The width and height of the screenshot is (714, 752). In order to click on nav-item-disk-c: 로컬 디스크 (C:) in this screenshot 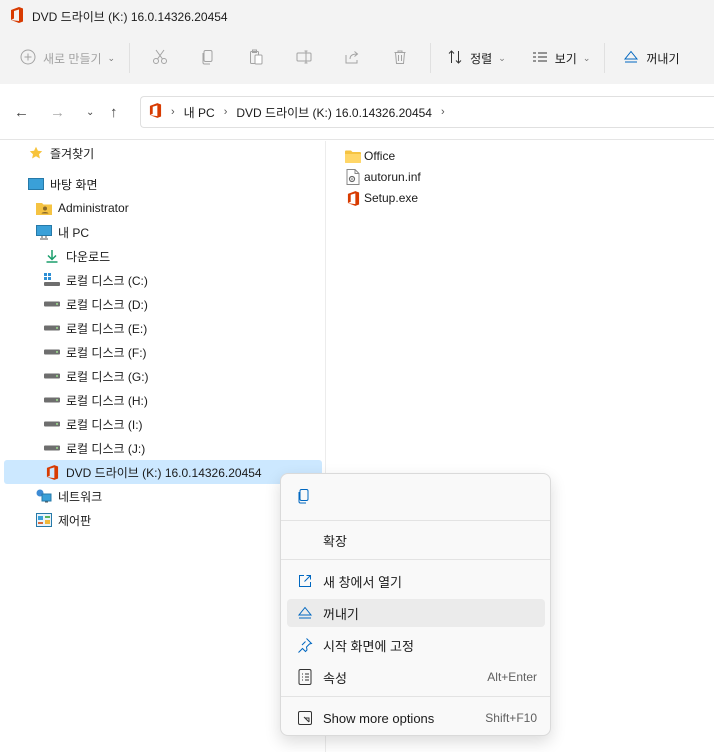, I will do `click(96, 280)`.